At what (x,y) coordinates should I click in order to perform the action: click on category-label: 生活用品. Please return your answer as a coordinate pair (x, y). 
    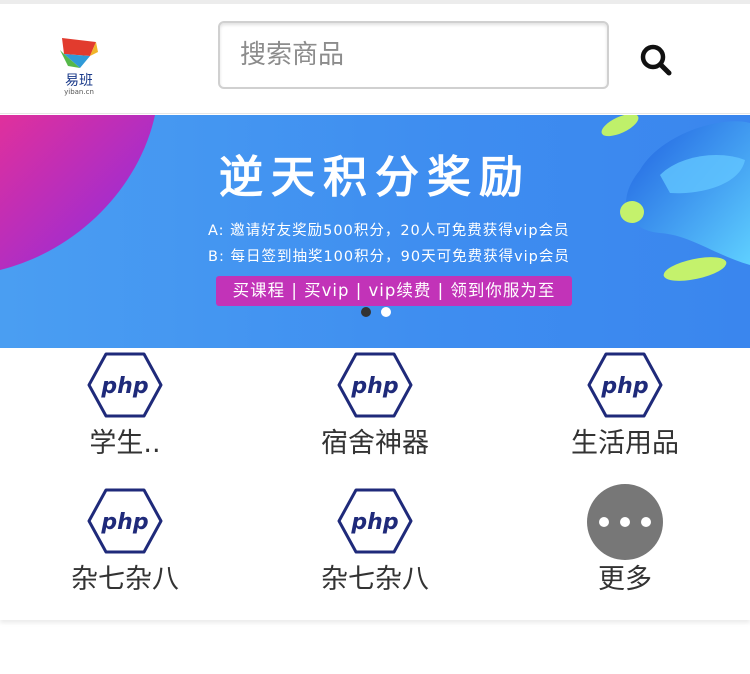
    Looking at the image, I should click on (625, 443).